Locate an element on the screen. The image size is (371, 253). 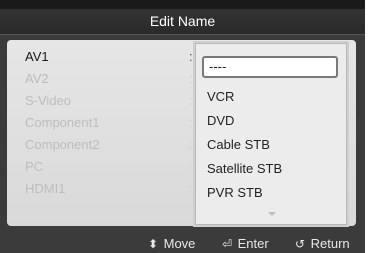
option-satellite-stb: Satellite STB is located at coordinates (244, 169).